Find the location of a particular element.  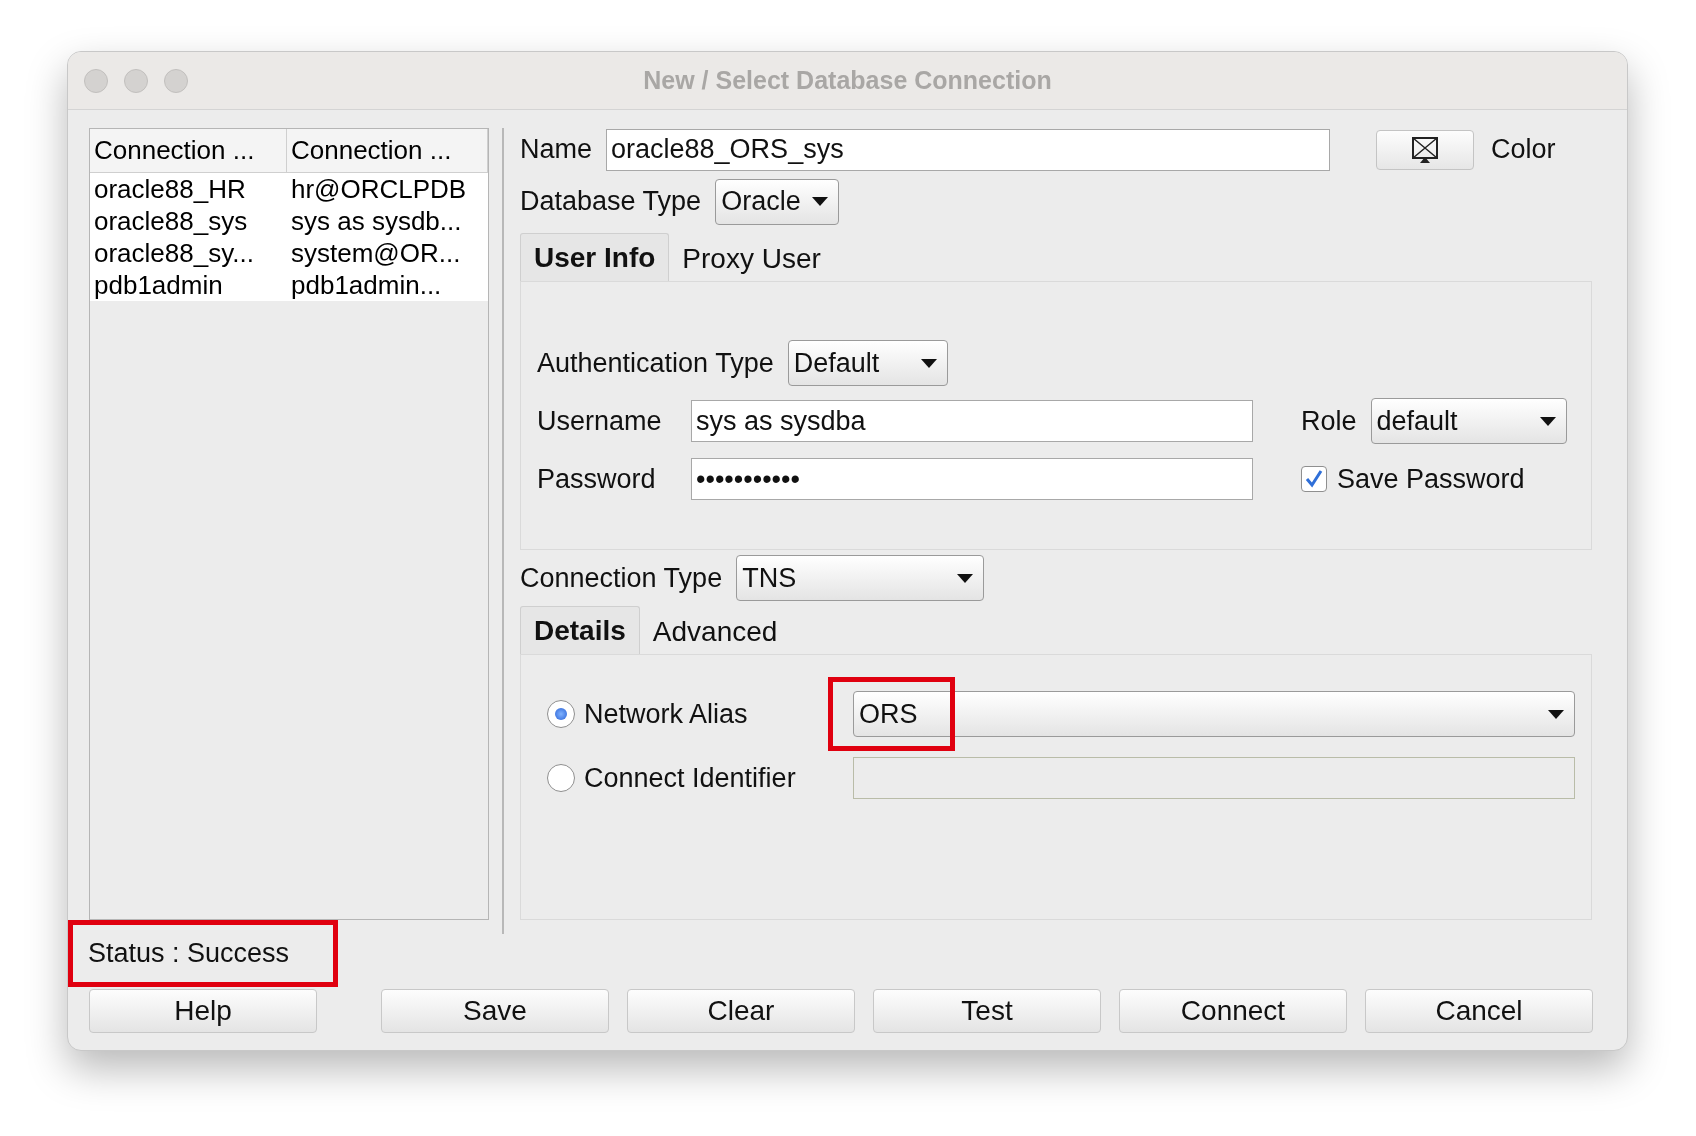

name-label: Name is located at coordinates (556, 150).